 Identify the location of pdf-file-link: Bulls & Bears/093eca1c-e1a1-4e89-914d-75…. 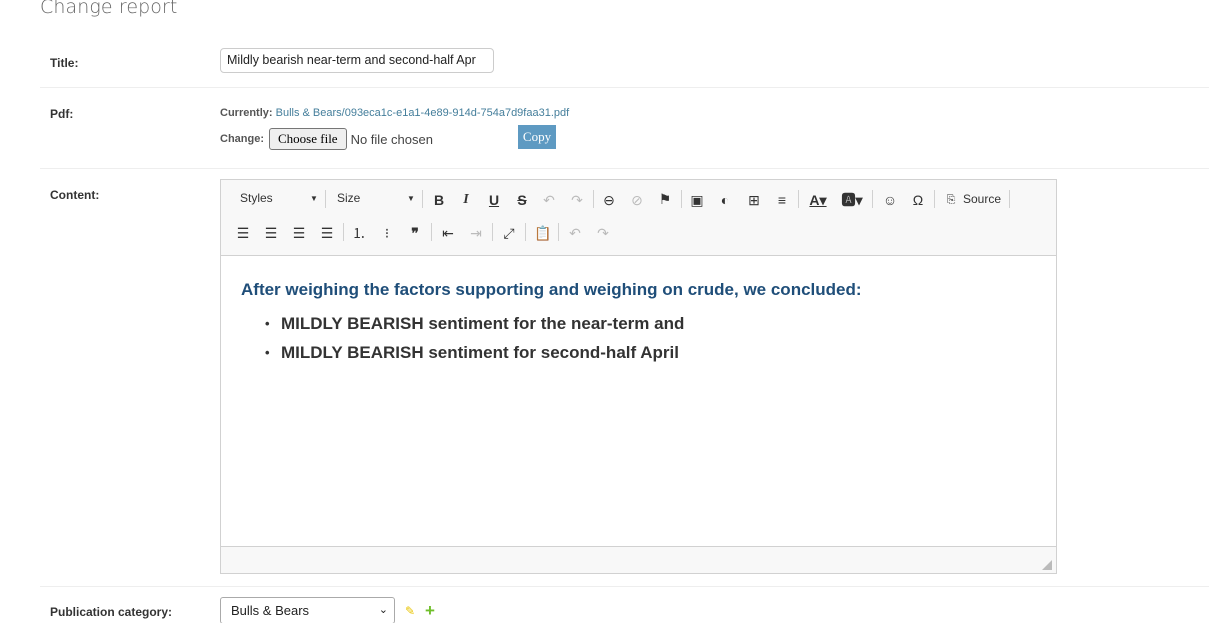
(423, 113).